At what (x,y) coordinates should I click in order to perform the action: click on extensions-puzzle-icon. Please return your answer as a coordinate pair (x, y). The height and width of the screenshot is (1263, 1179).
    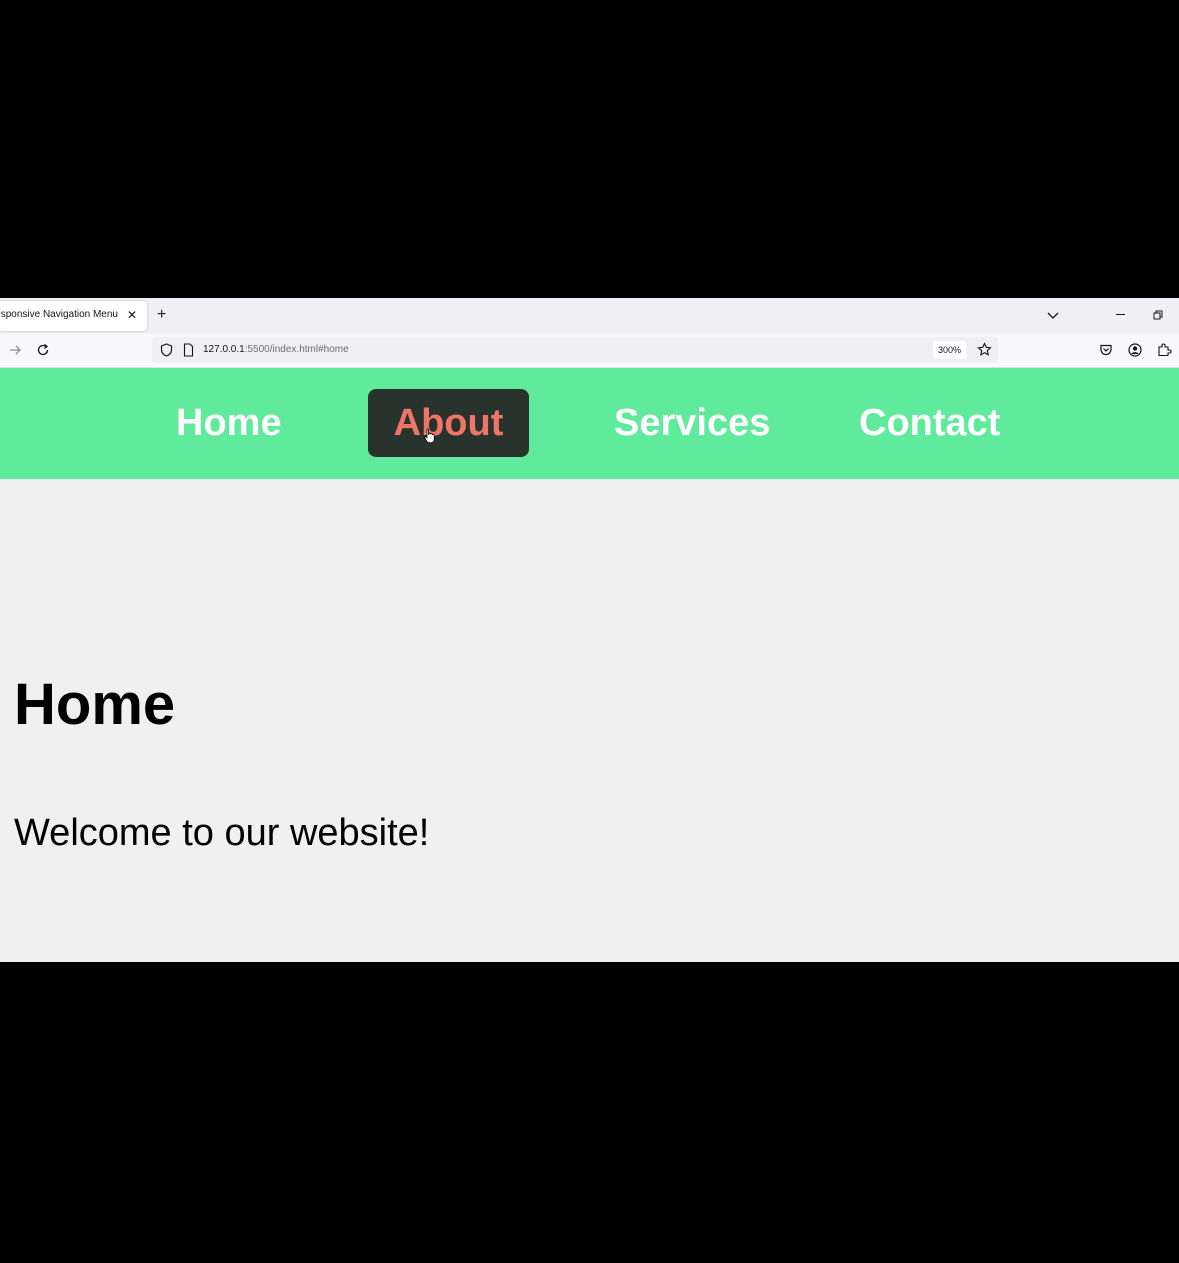
    Looking at the image, I should click on (1164, 349).